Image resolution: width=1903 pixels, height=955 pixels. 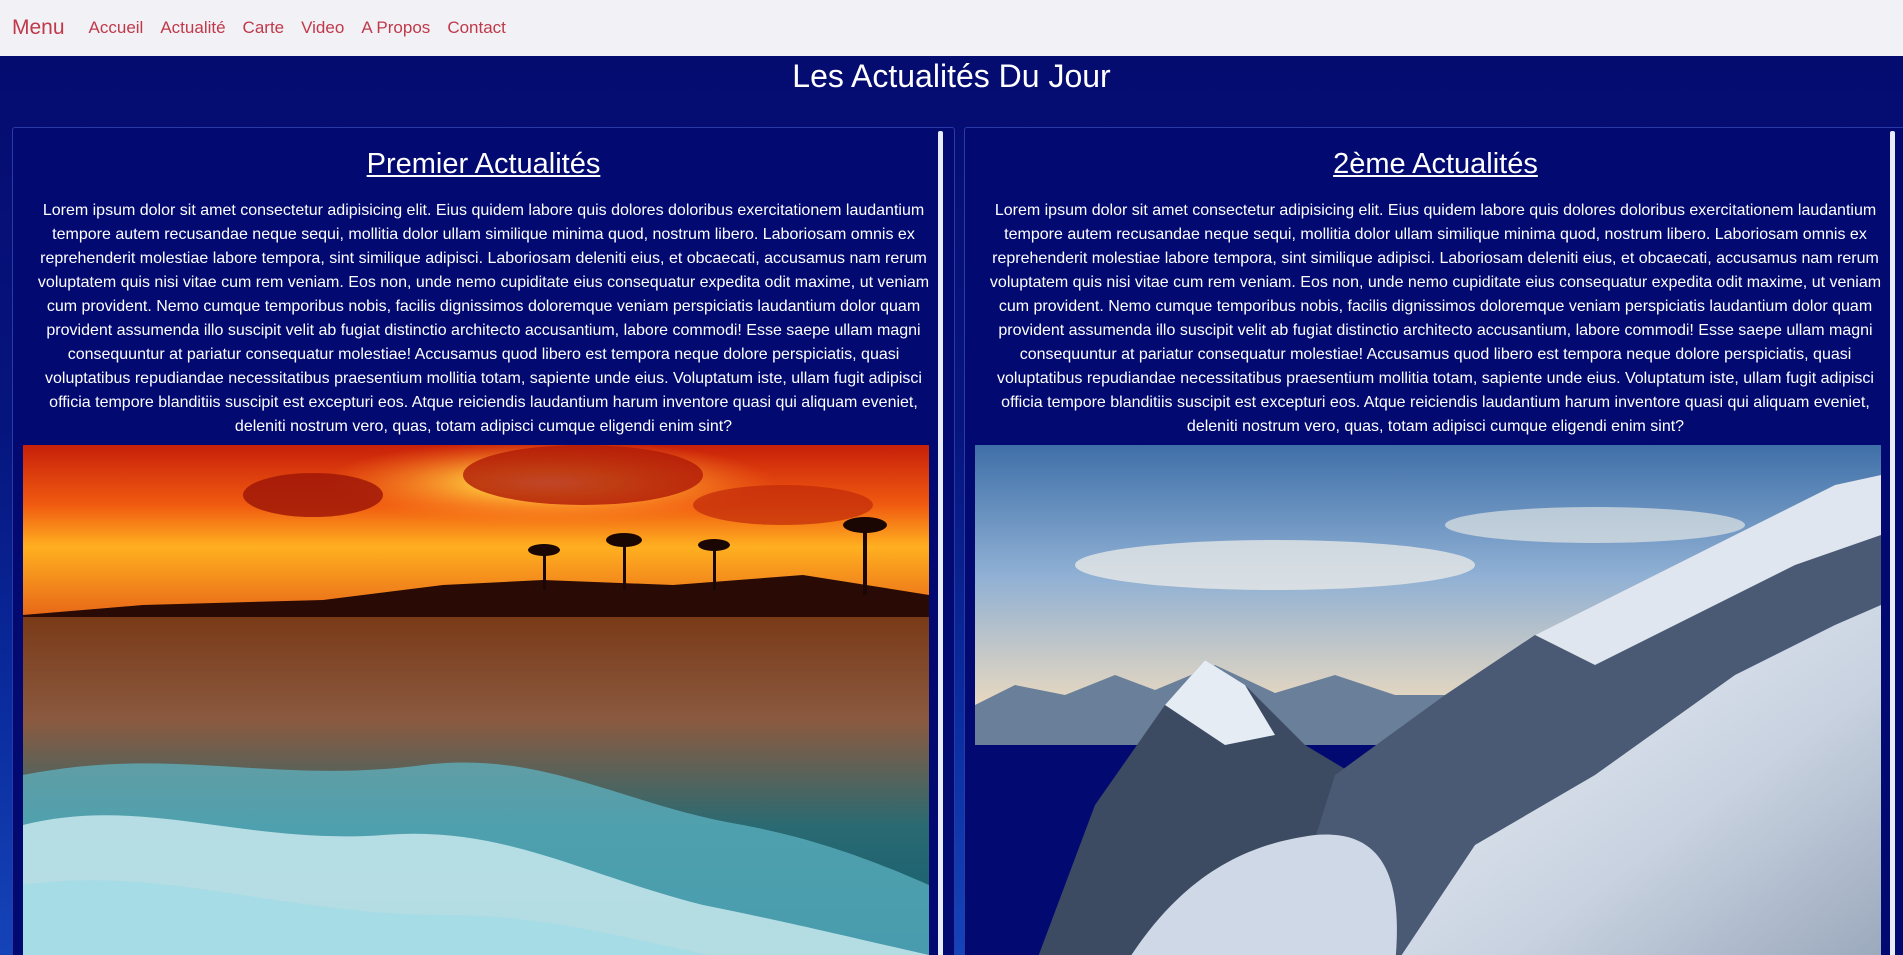 What do you see at coordinates (395, 28) in the screenshot?
I see `nav-link-a-propos: A Propos` at bounding box center [395, 28].